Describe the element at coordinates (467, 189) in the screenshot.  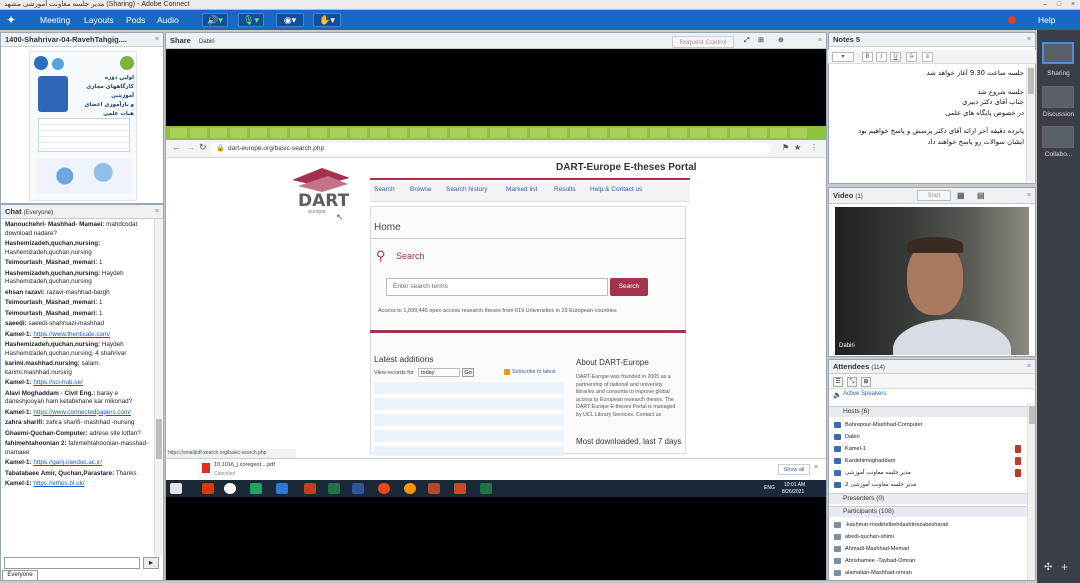
I see `nav-search-history: Search history` at that location.